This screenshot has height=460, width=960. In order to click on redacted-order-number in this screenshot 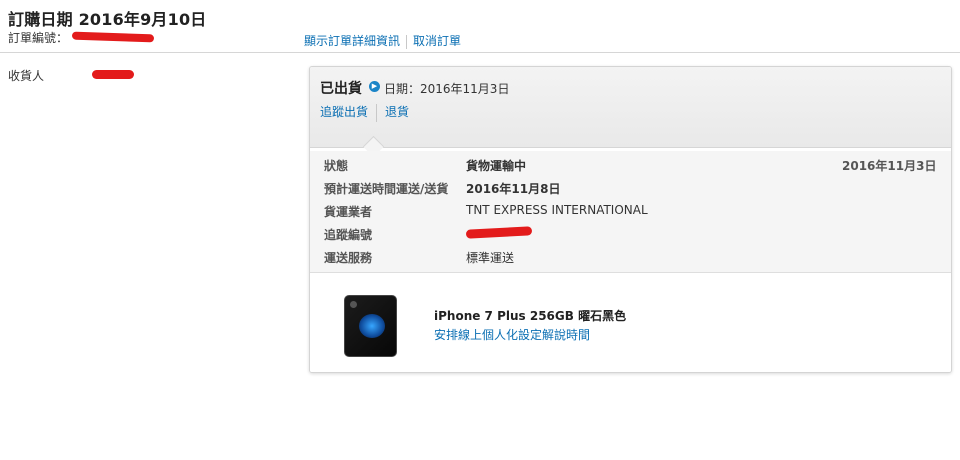, I will do `click(113, 37)`.